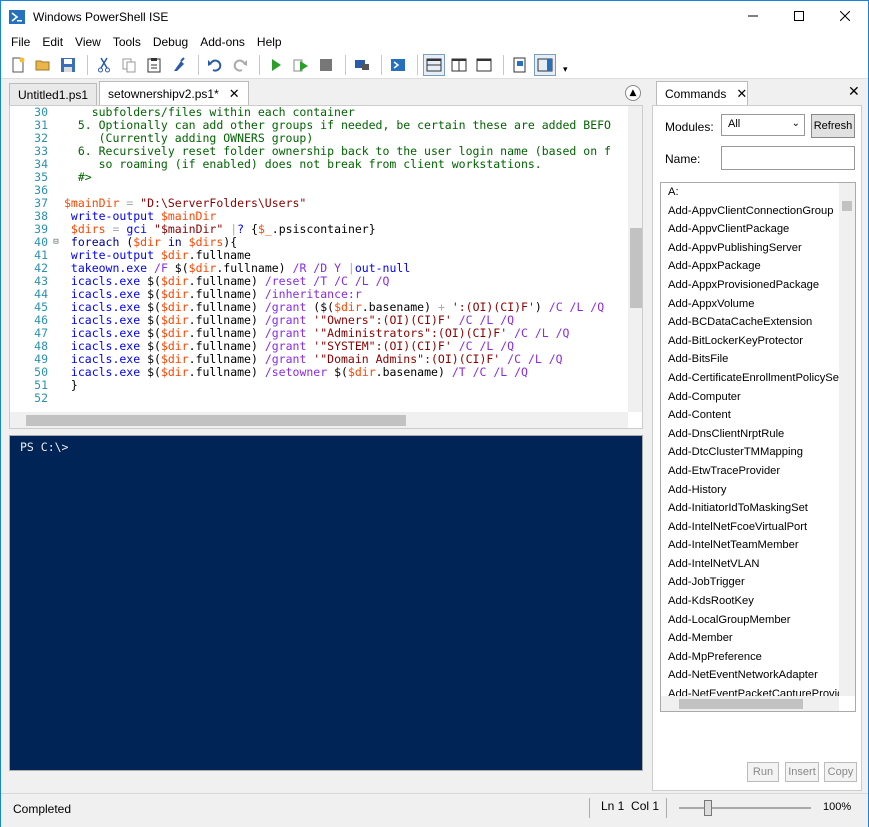 The width and height of the screenshot is (869, 827). Describe the element at coordinates (109, 268) in the screenshot. I see `code-token: takeown.exe` at that location.